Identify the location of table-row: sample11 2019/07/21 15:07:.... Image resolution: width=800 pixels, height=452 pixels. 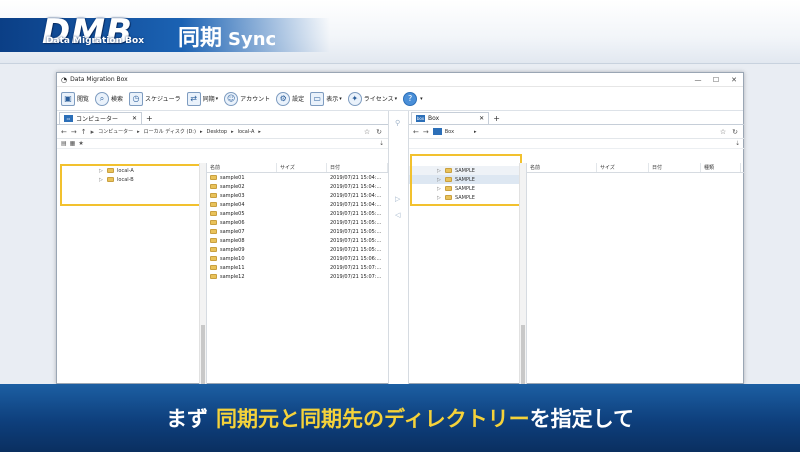
(297, 267).